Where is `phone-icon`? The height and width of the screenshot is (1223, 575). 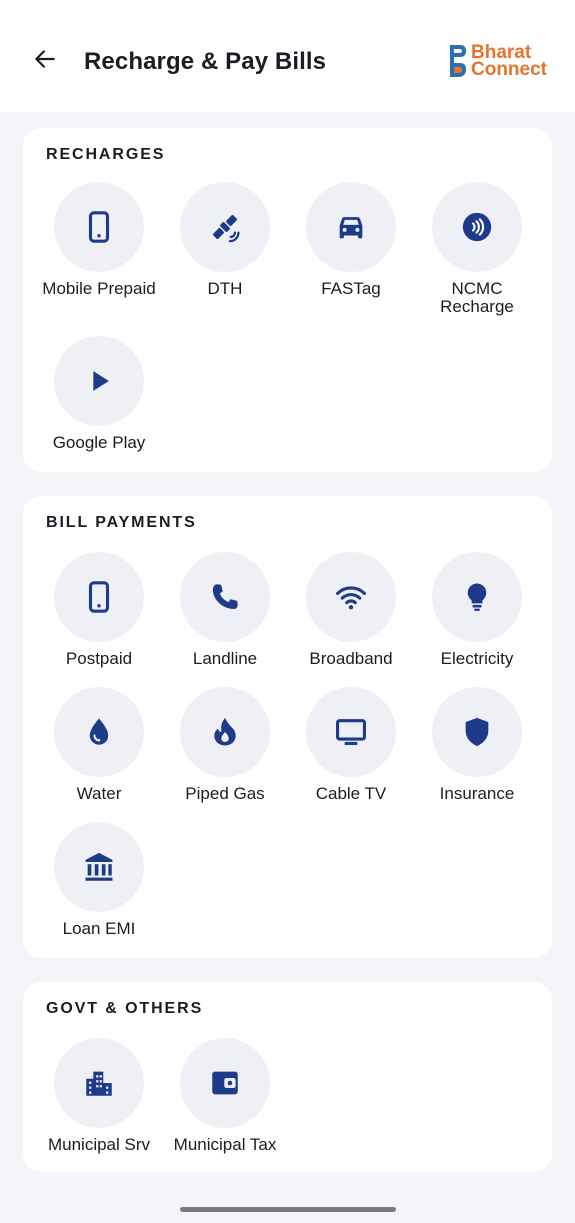
phone-icon is located at coordinates (225, 597).